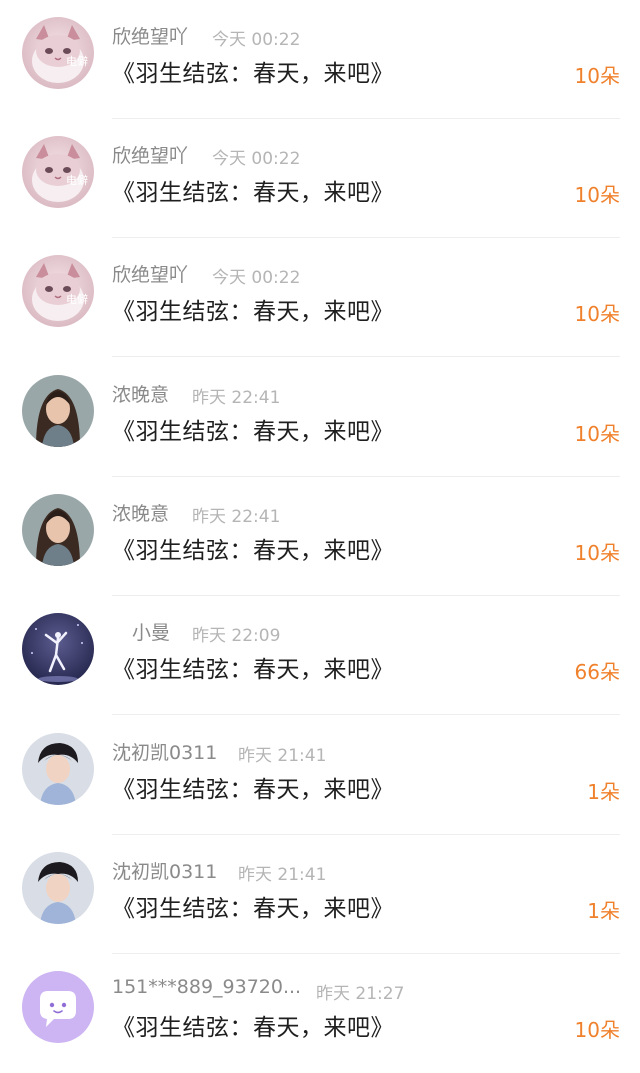  I want to click on chat-bubble-icon, so click(58, 1007).